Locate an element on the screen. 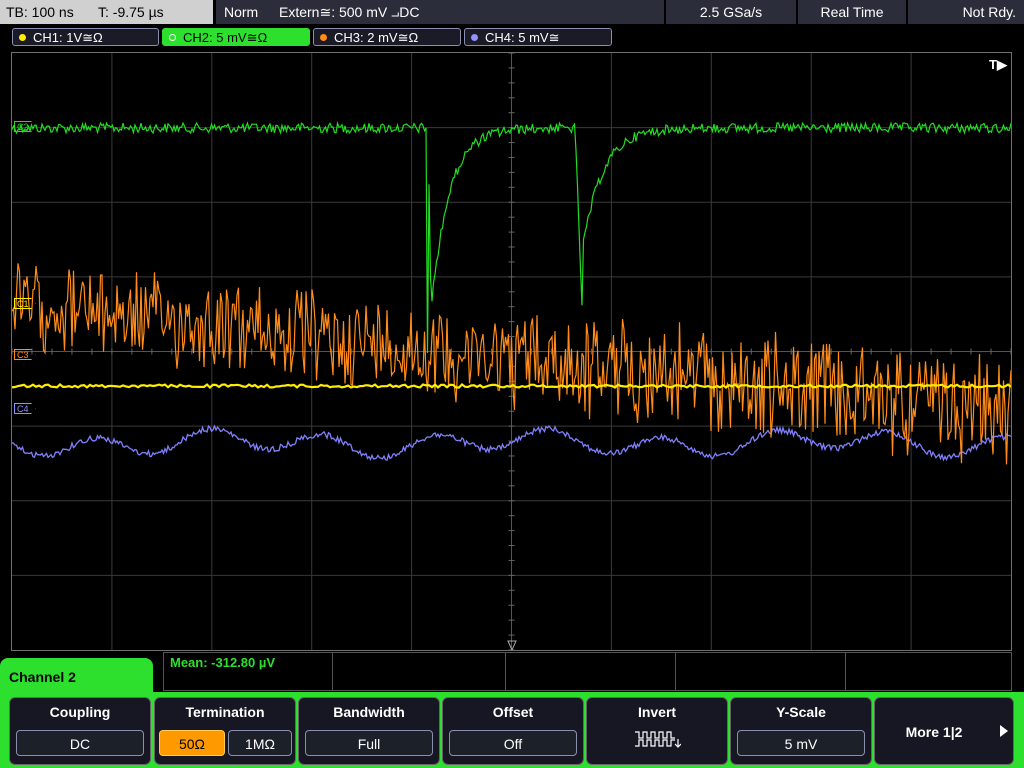 The width and height of the screenshot is (1024, 768). tab-ch1: CH1: 1V≅Ω is located at coordinates (85, 37).